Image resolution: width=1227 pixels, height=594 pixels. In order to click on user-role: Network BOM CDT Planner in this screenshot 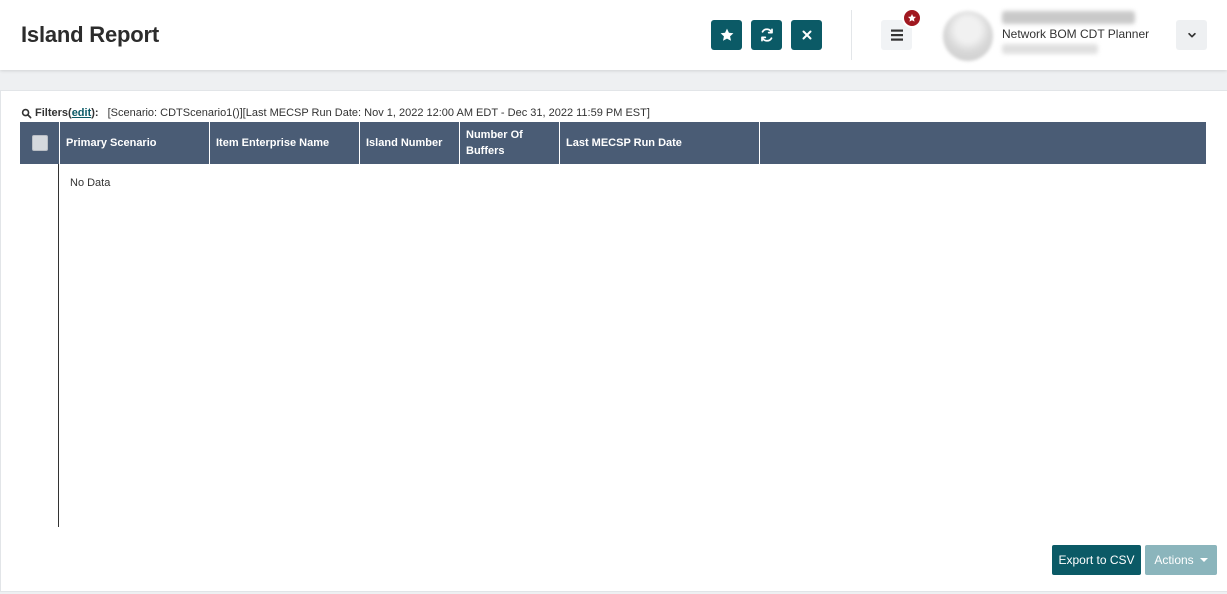, I will do `click(1076, 34)`.